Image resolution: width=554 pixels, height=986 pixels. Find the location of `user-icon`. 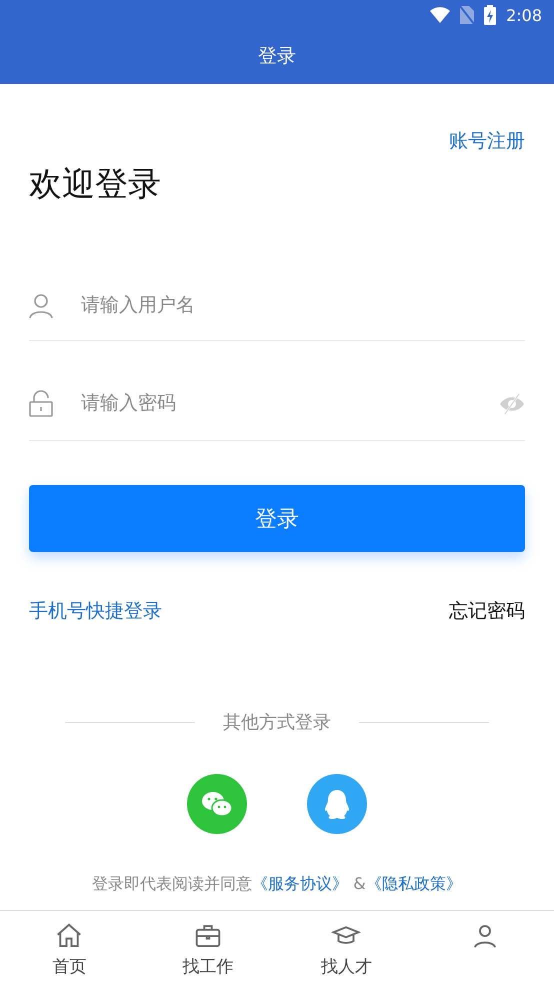

user-icon is located at coordinates (41, 305).